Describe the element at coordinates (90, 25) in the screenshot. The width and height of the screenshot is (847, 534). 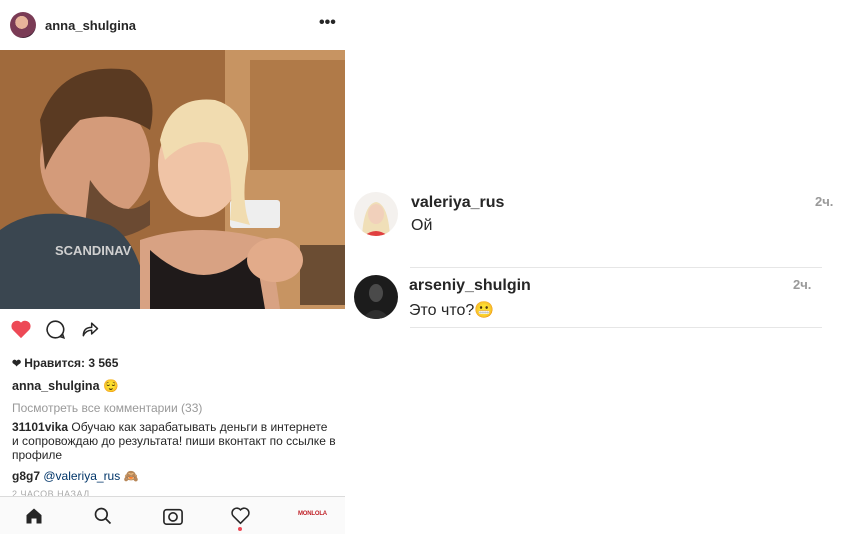
I see `post-username: anna_shulgina` at that location.